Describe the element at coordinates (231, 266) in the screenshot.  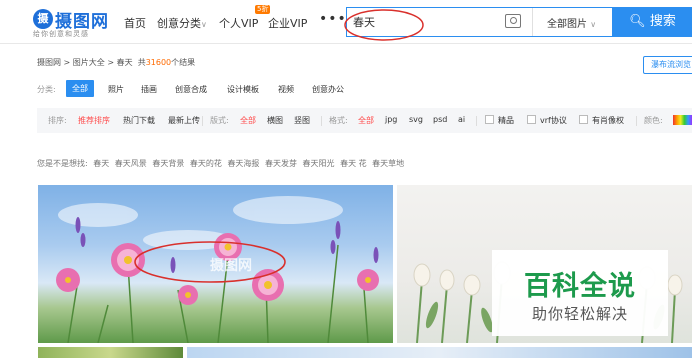
I see `image-watermark: 摄图网` at that location.